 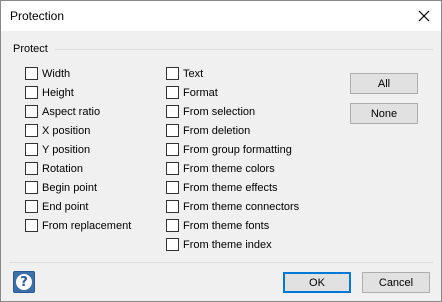 I want to click on close-button, so click(x=424, y=16).